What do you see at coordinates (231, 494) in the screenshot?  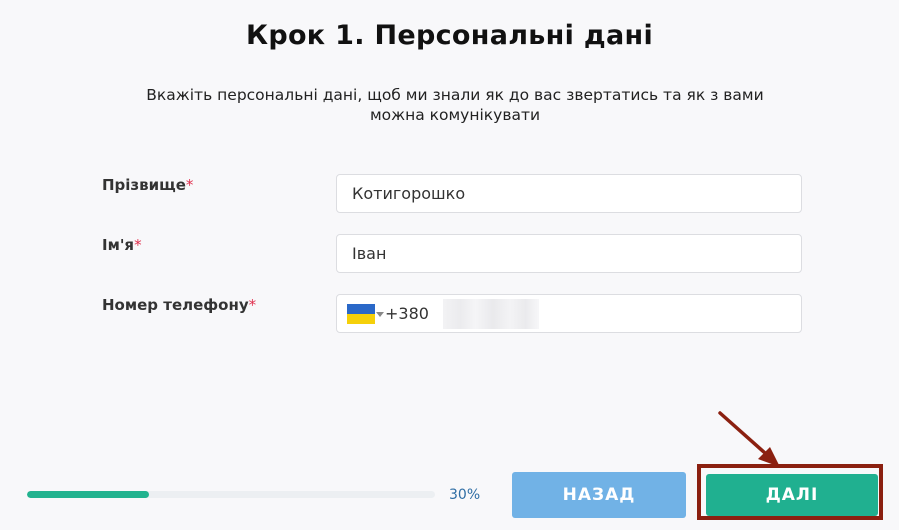 I see `progress-bar` at bounding box center [231, 494].